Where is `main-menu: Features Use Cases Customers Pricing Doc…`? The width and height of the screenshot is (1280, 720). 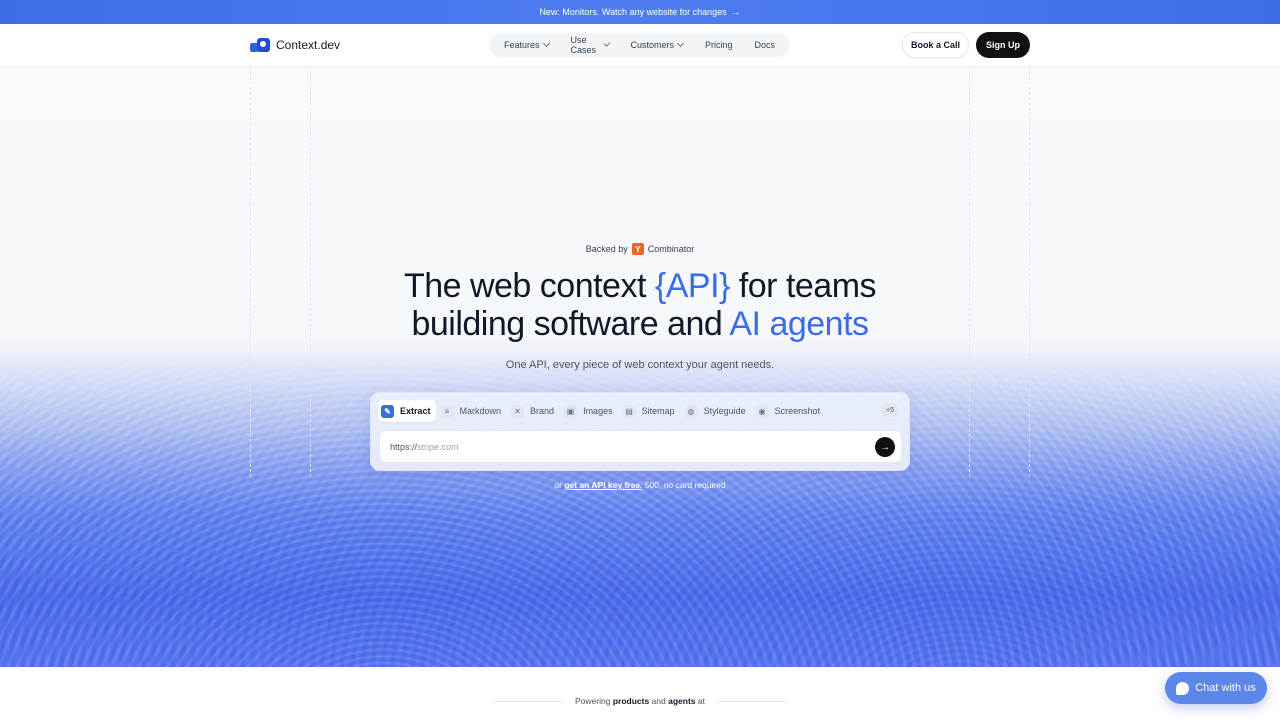 main-menu: Features Use Cases Customers Pricing Doc… is located at coordinates (639, 45).